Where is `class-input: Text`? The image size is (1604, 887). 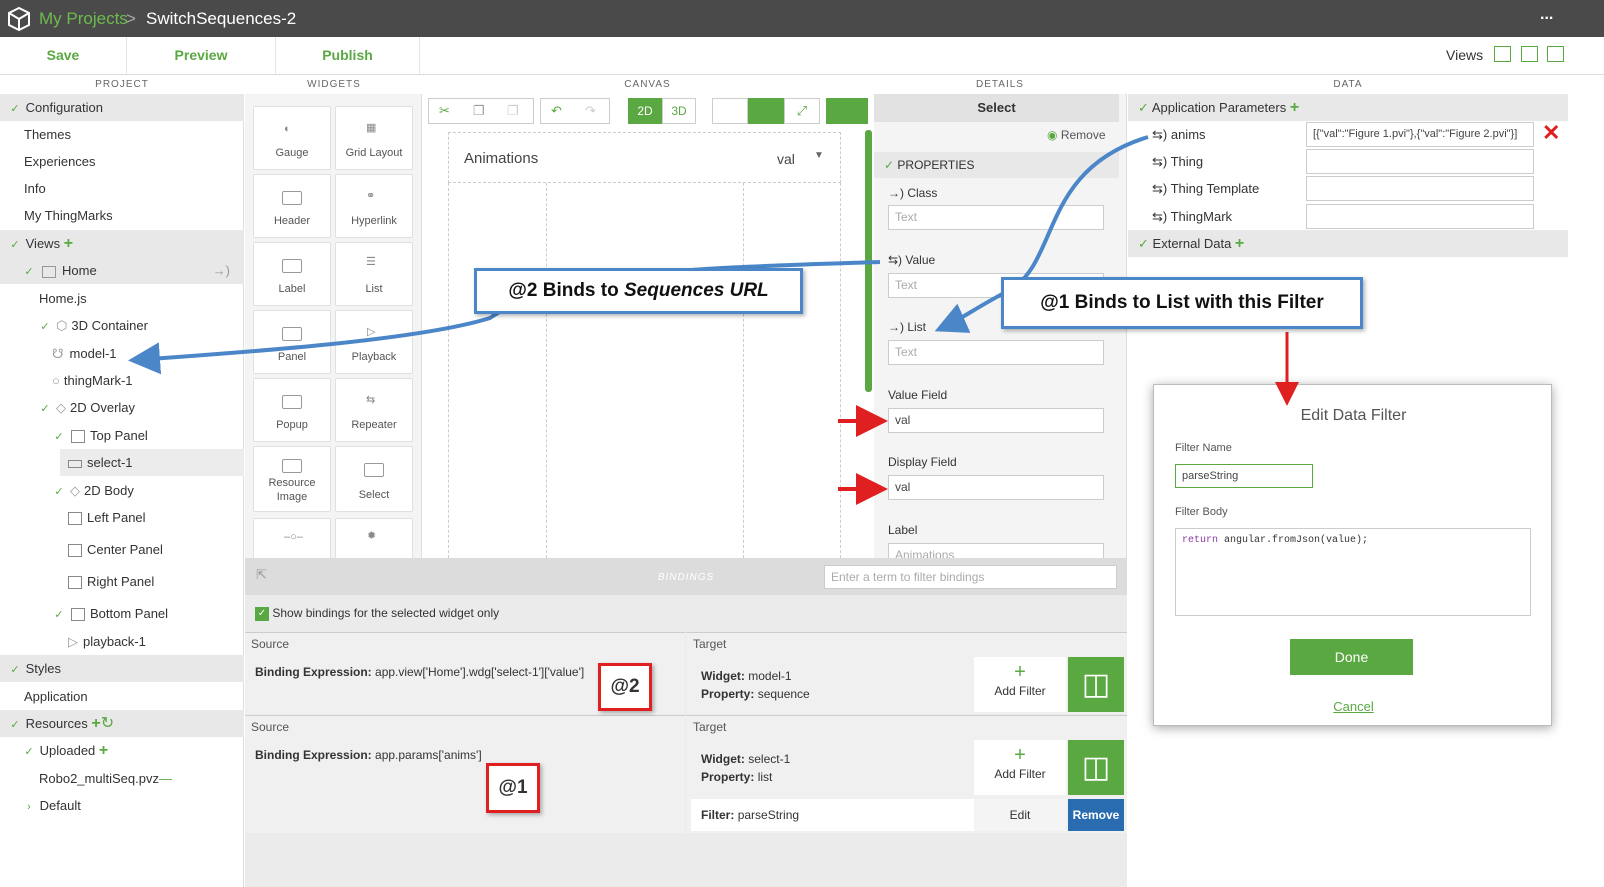
class-input: Text is located at coordinates (996, 217).